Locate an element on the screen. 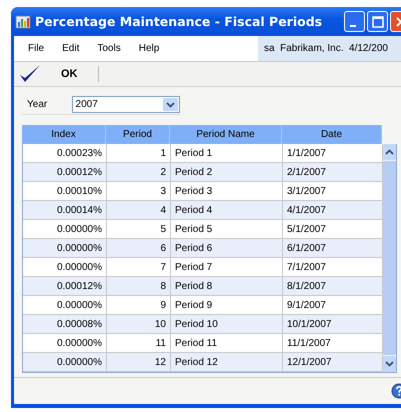 Image resolution: width=401 pixels, height=412 pixels. scroll-down-icon is located at coordinates (389, 364).